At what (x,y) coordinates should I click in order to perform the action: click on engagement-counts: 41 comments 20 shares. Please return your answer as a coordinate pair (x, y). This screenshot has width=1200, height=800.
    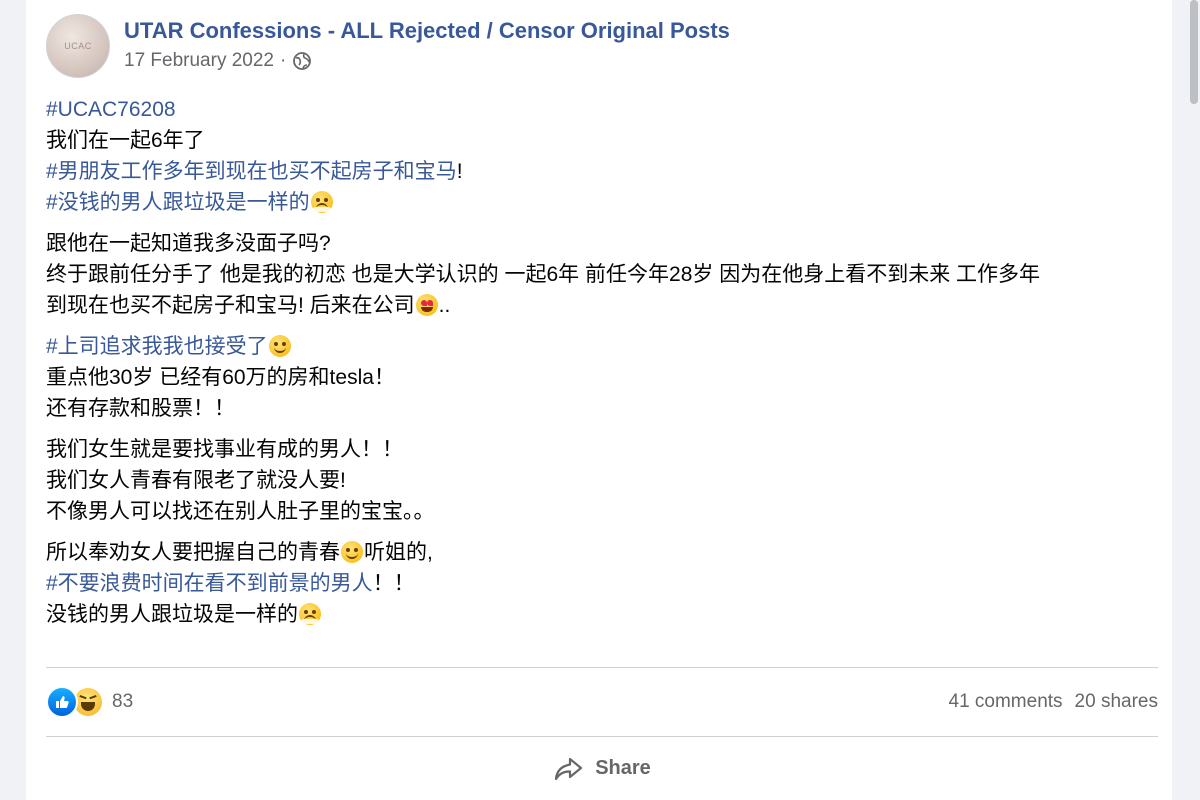
    Looking at the image, I should click on (1054, 702).